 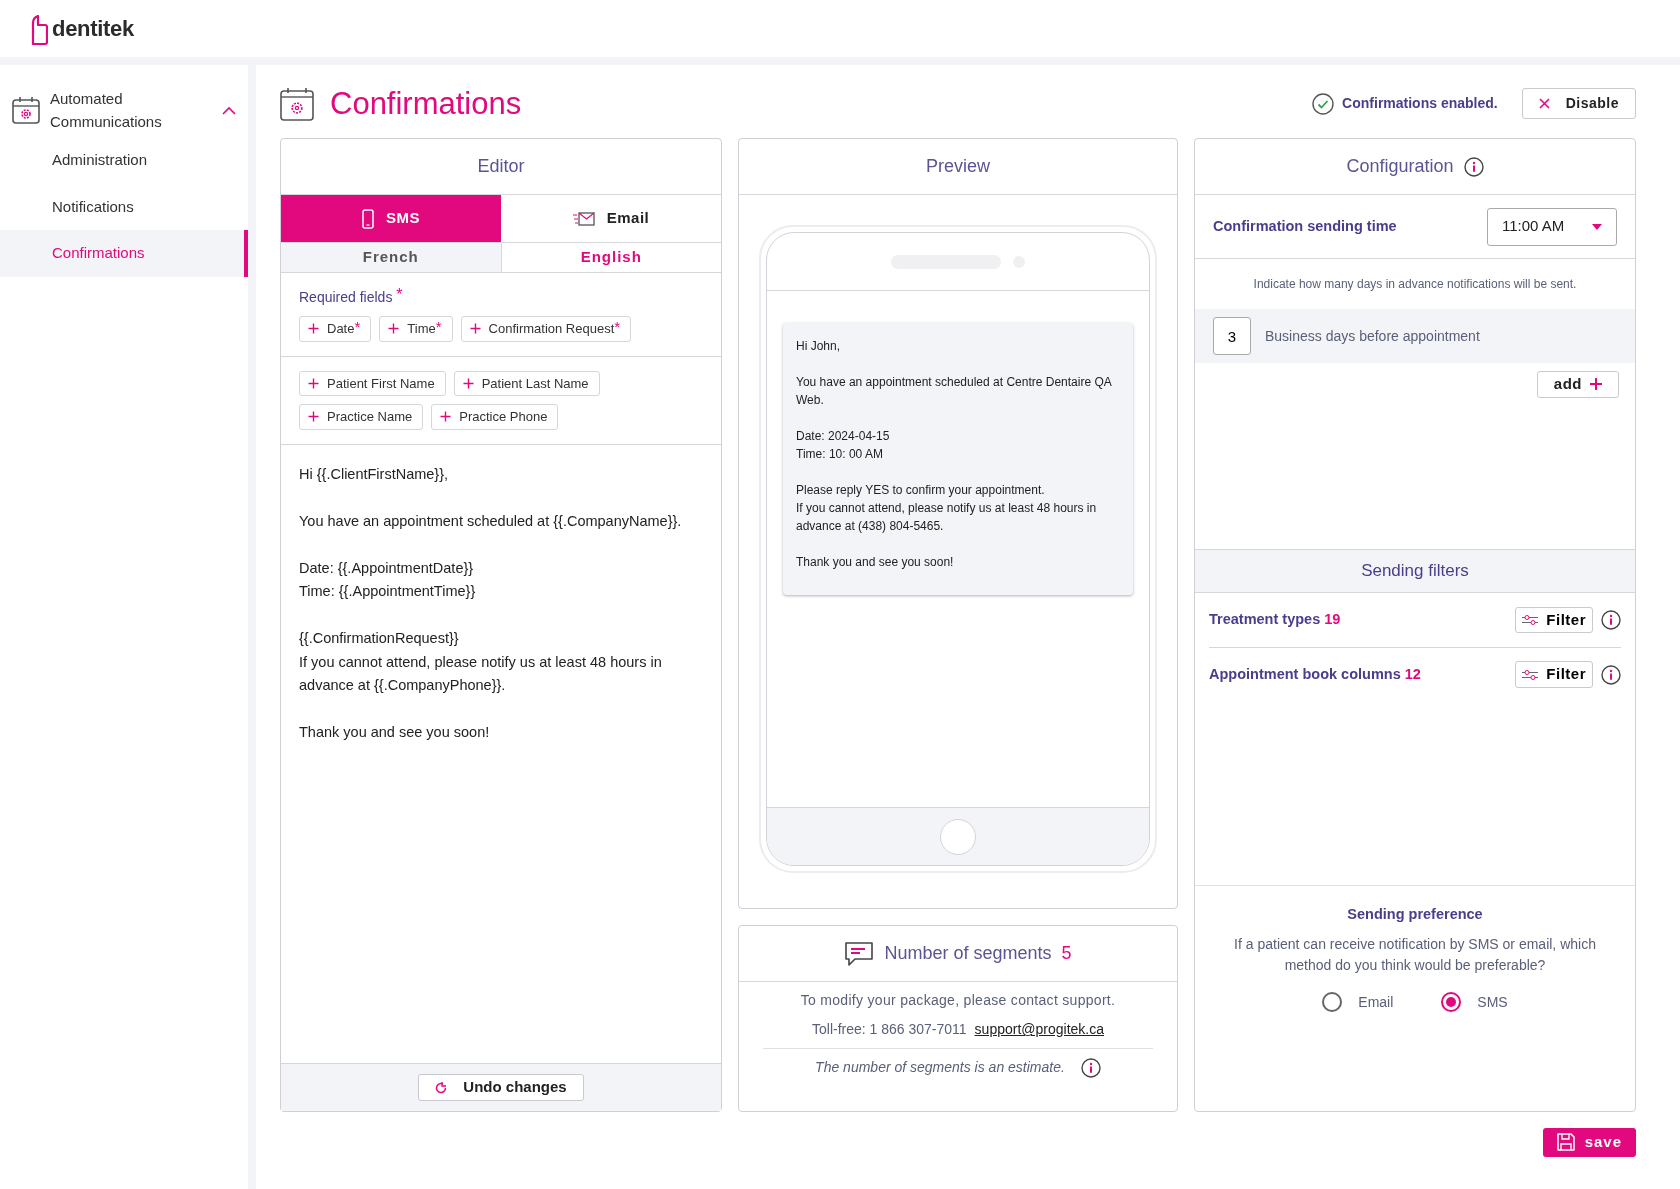 I want to click on radio-label: Email, so click(x=1376, y=1002).